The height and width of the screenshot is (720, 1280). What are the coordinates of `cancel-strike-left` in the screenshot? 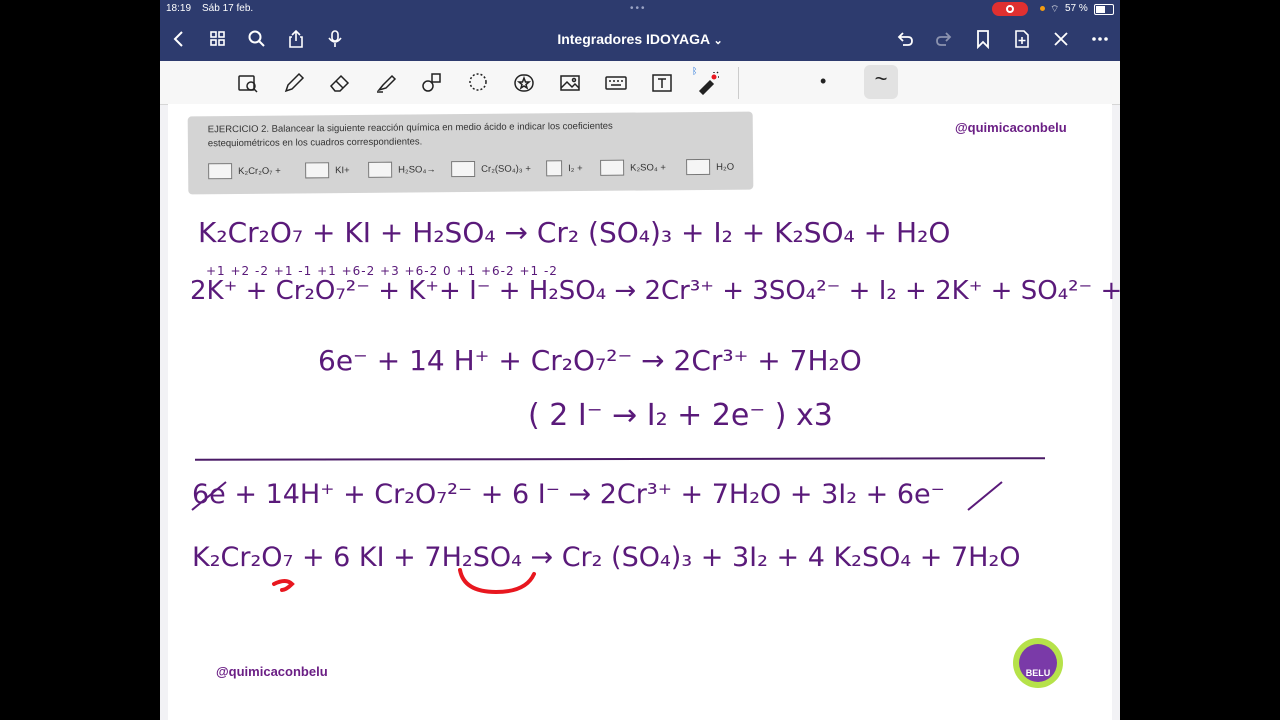 It's located at (209, 496).